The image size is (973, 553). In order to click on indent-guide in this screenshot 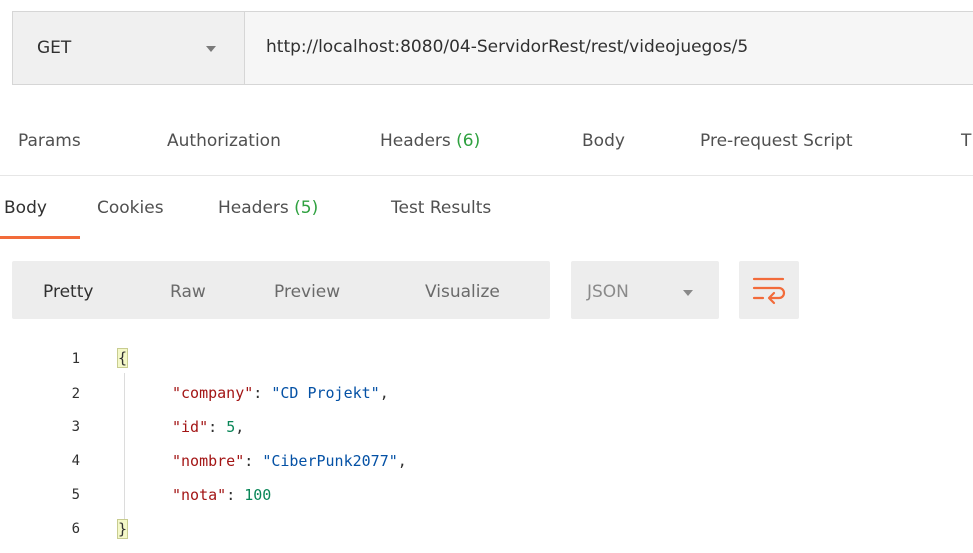, I will do `click(124, 449)`.